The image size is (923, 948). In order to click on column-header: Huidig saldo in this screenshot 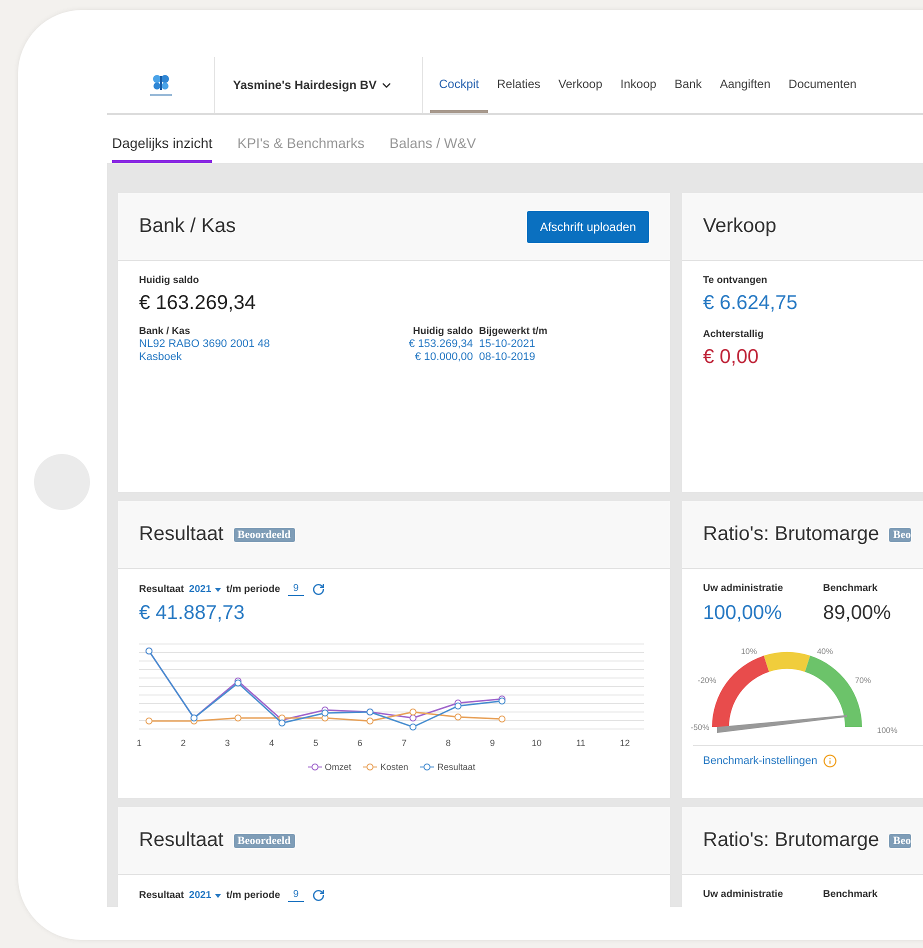, I will do `click(442, 331)`.